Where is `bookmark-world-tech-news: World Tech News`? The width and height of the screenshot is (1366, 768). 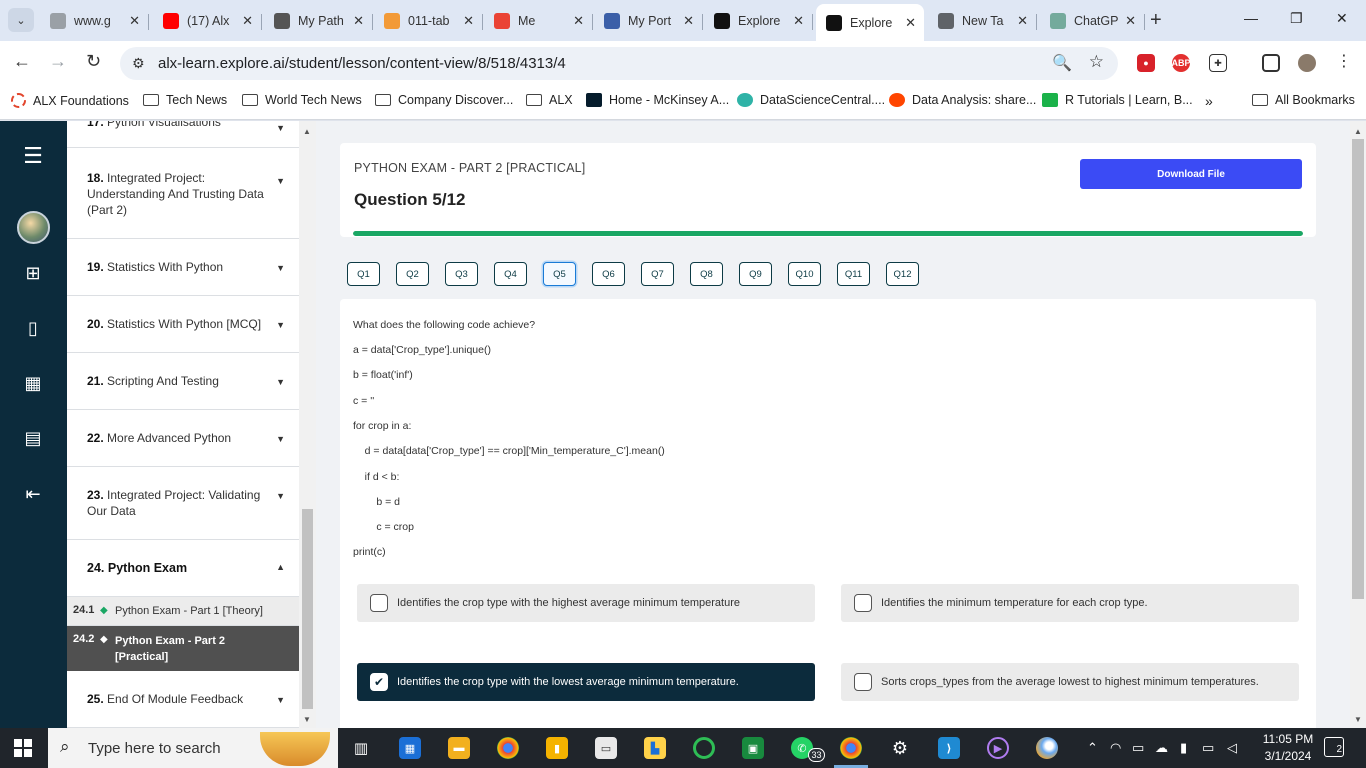
bookmark-world-tech-news: World Tech News is located at coordinates (302, 100).